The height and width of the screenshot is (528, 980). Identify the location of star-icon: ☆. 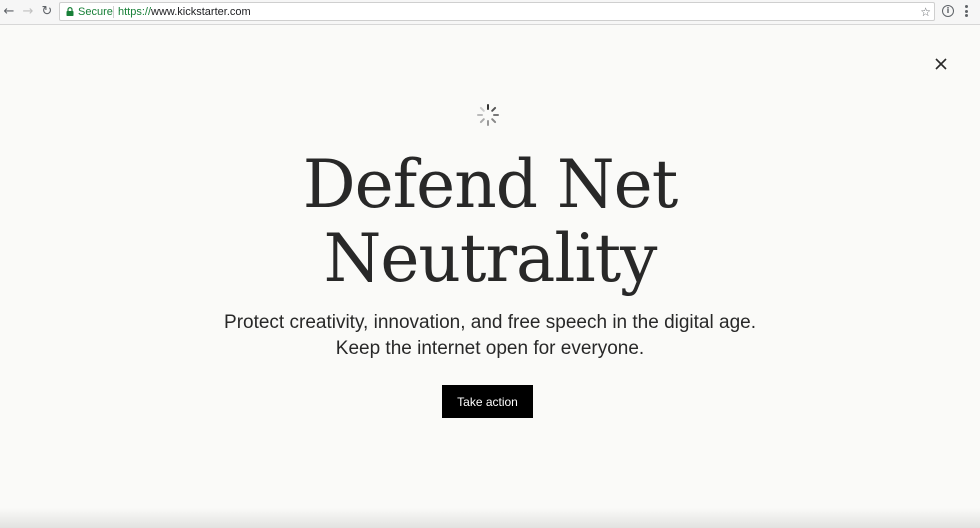
(925, 12).